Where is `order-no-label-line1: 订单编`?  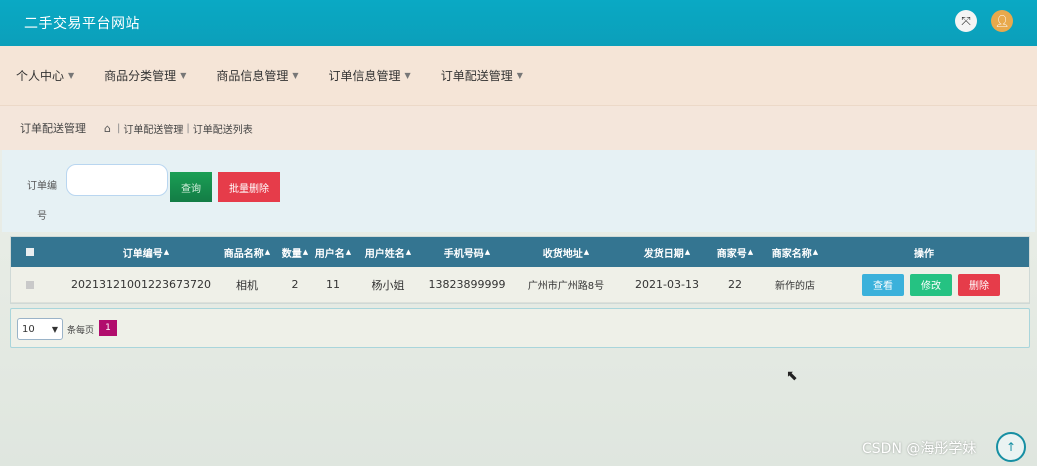
order-no-label-line1: 订单编 is located at coordinates (42, 186).